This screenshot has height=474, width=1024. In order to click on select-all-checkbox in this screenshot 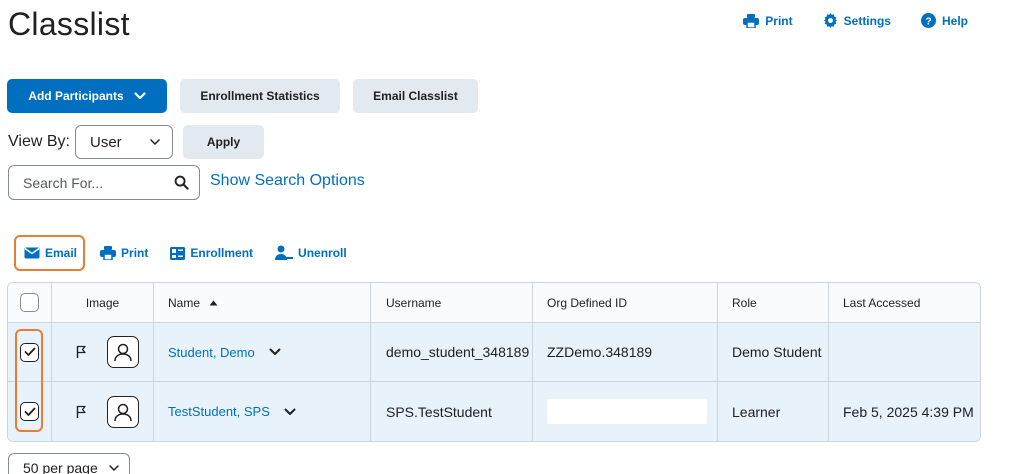, I will do `click(29, 302)`.